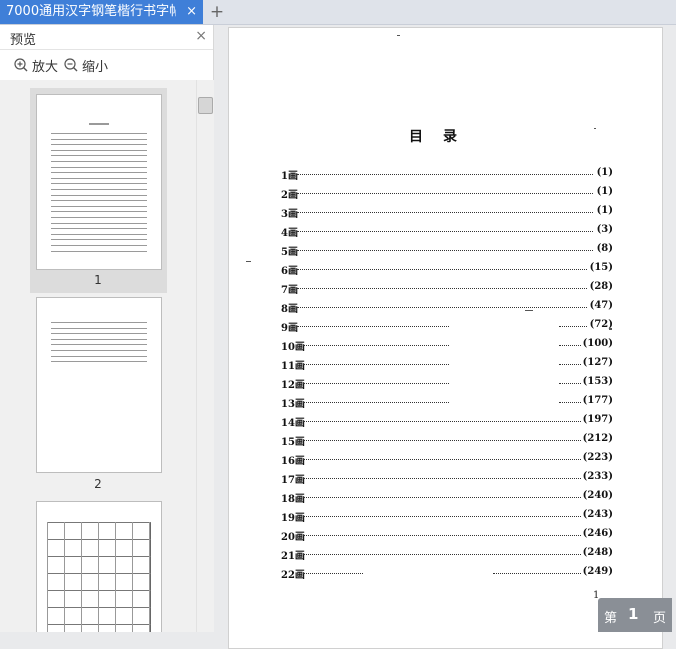 The height and width of the screenshot is (649, 676). What do you see at coordinates (447, 497) in the screenshot?
I see `toc-entry: 18画 (240)` at bounding box center [447, 497].